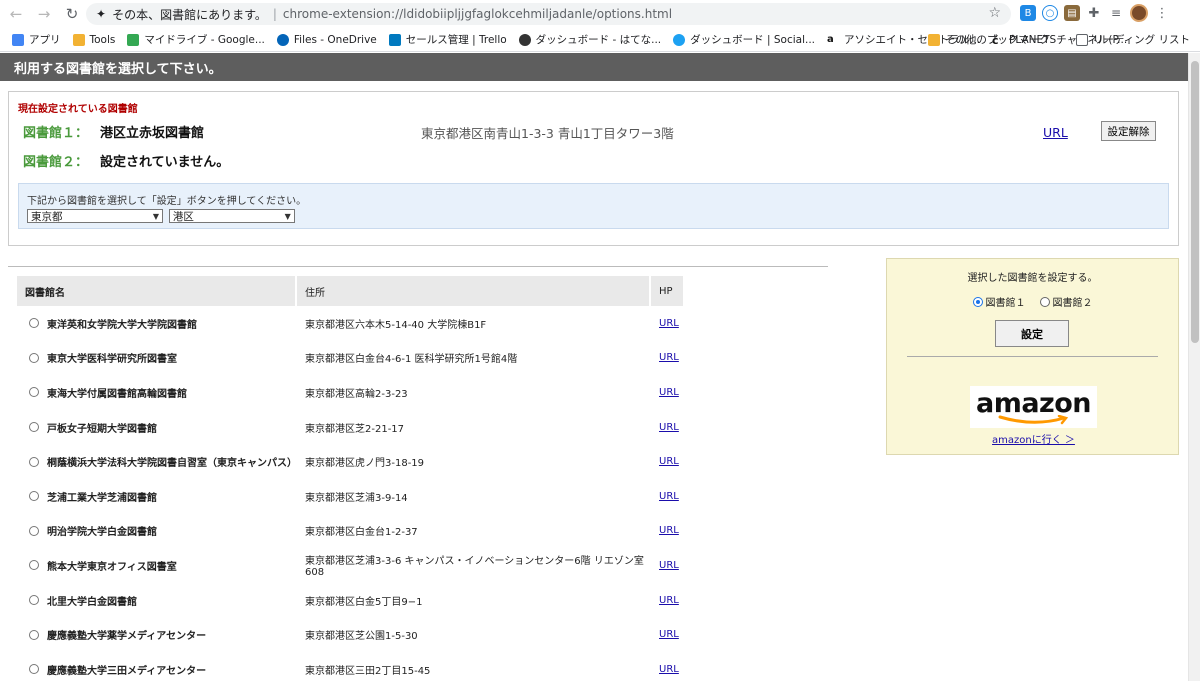 Image resolution: width=1200 pixels, height=681 pixels. I want to click on bookmark-tools: Tools, so click(93, 39).